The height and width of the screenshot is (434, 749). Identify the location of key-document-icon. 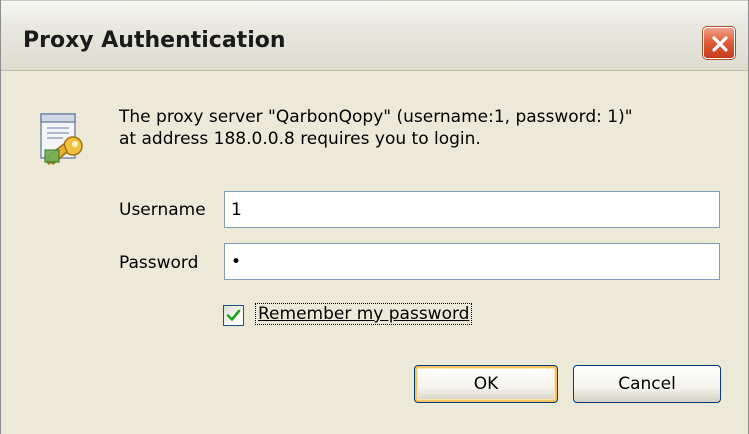
(61, 139).